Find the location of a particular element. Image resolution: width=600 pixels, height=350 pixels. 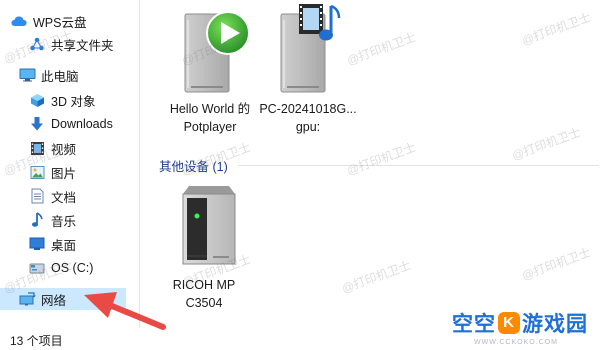

sidebar-item-desktop: 桌面 is located at coordinates (52, 244).